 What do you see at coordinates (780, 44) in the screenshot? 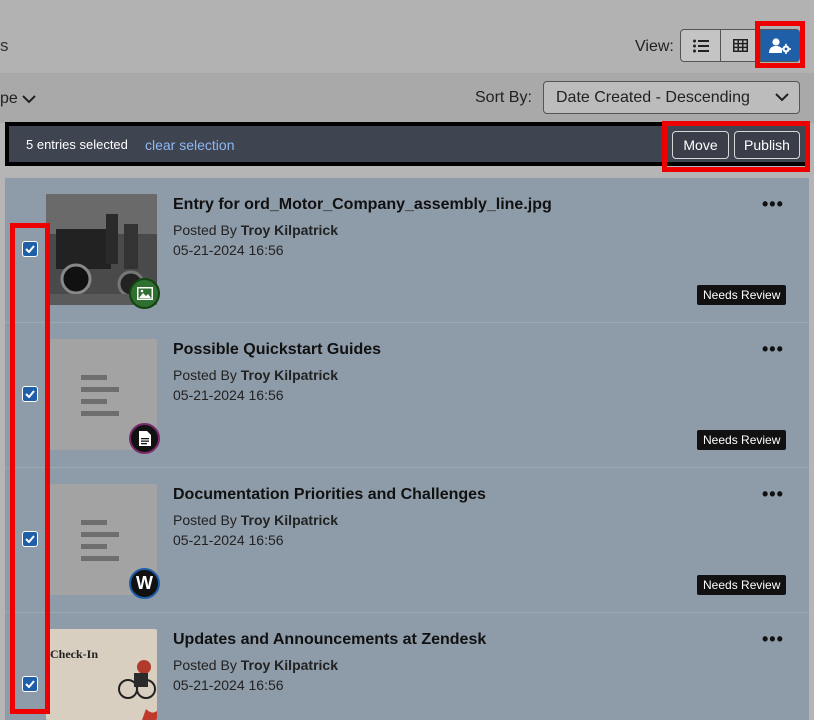
I see `highlight-view-button` at bounding box center [780, 44].